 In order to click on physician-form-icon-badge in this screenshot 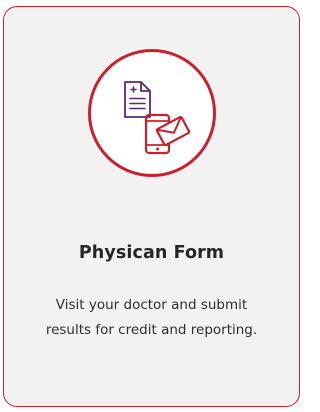, I will do `click(152, 113)`.